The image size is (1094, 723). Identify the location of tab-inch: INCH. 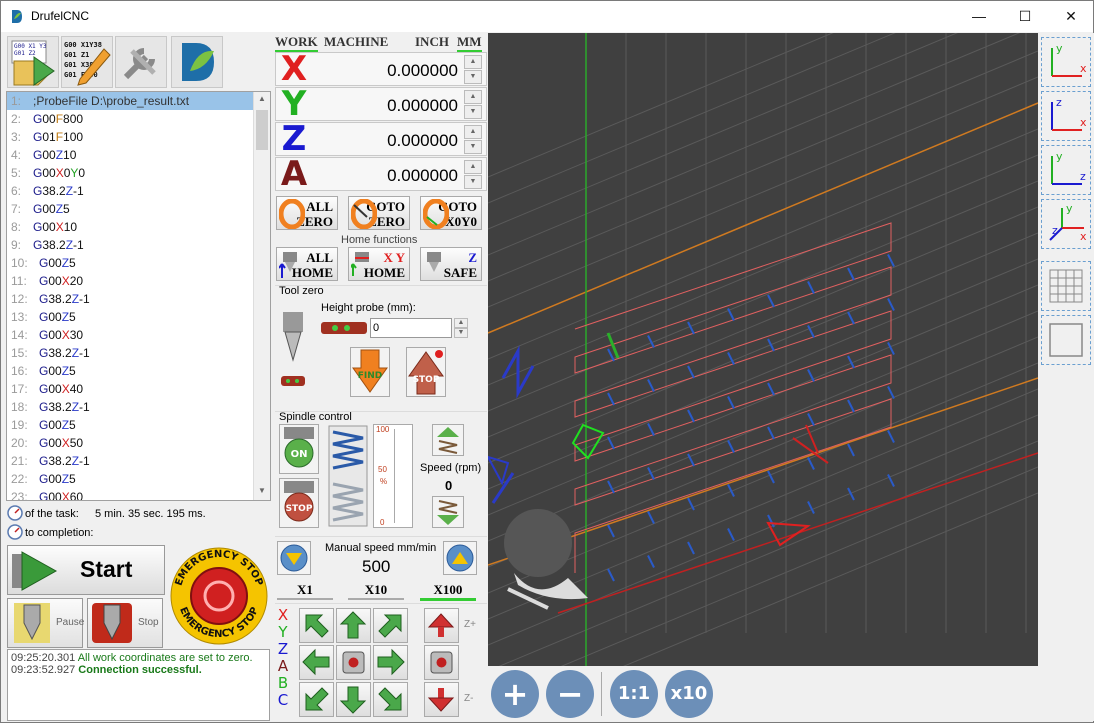
(432, 42).